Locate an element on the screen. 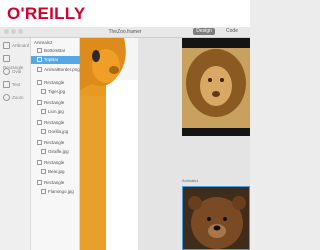  layer-label: Animals2 is located at coordinates (43, 42).